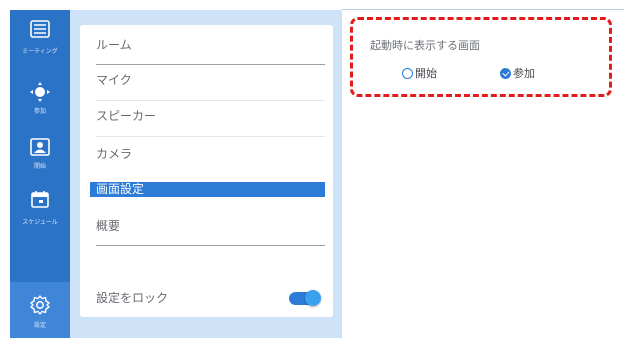  Describe the element at coordinates (407, 73) in the screenshot. I see `radio-unchecked-icon` at that location.